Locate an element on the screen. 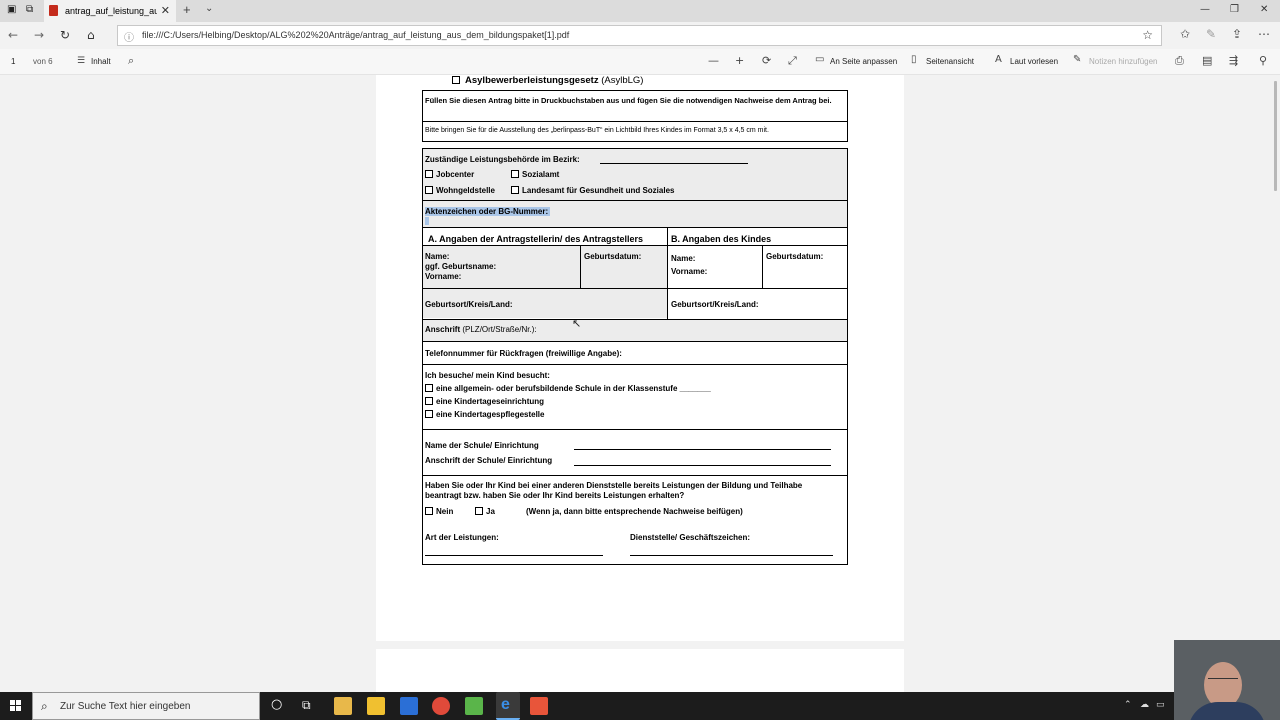 This screenshot has width=1280, height=720. landesamt-checkbox is located at coordinates (515, 190).